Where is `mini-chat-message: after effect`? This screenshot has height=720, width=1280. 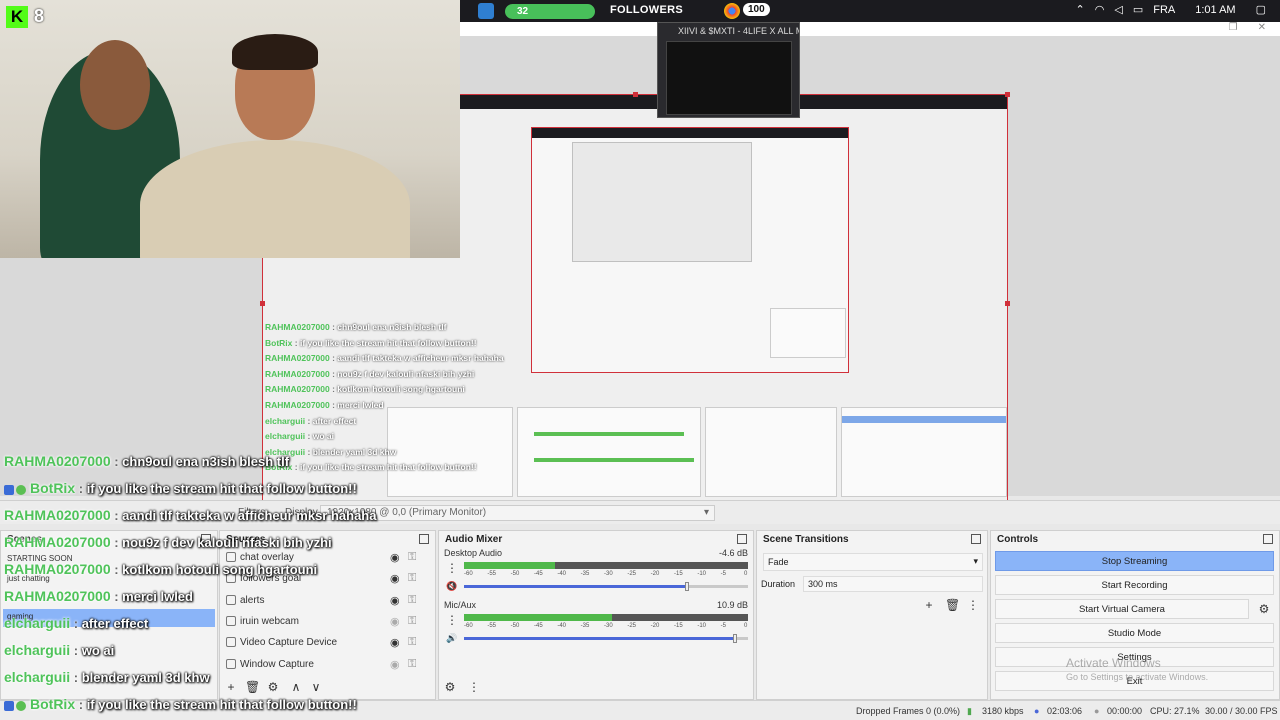 mini-chat-message: after effect is located at coordinates (334, 420).